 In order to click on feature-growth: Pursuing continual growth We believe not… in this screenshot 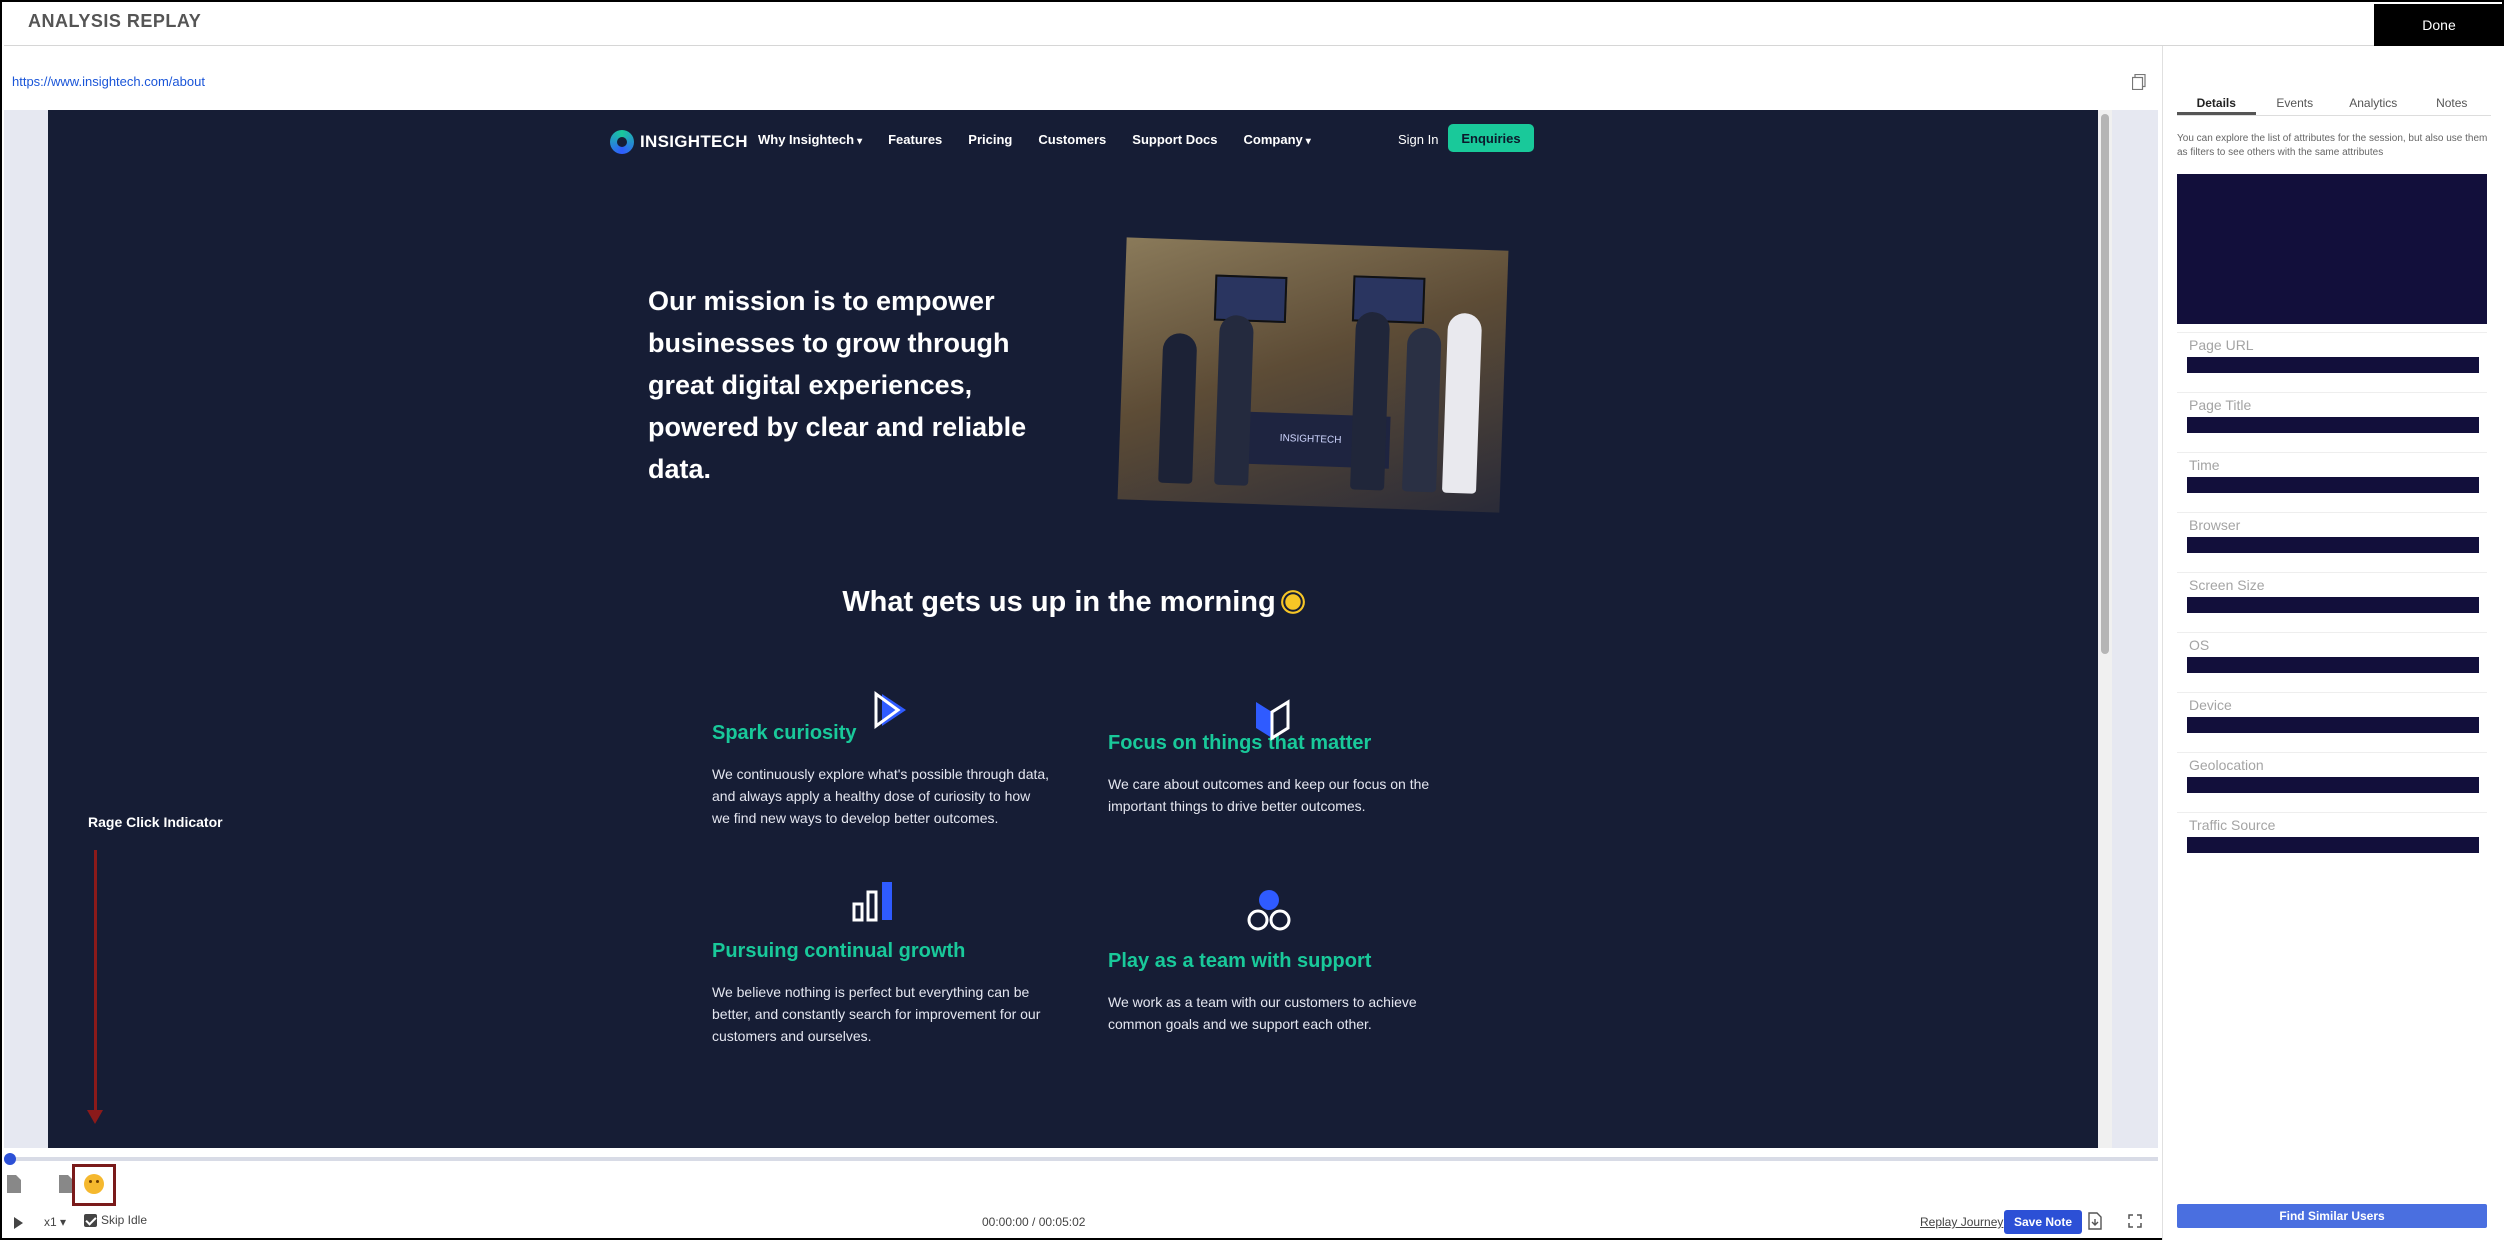, I will do `click(882, 964)`.